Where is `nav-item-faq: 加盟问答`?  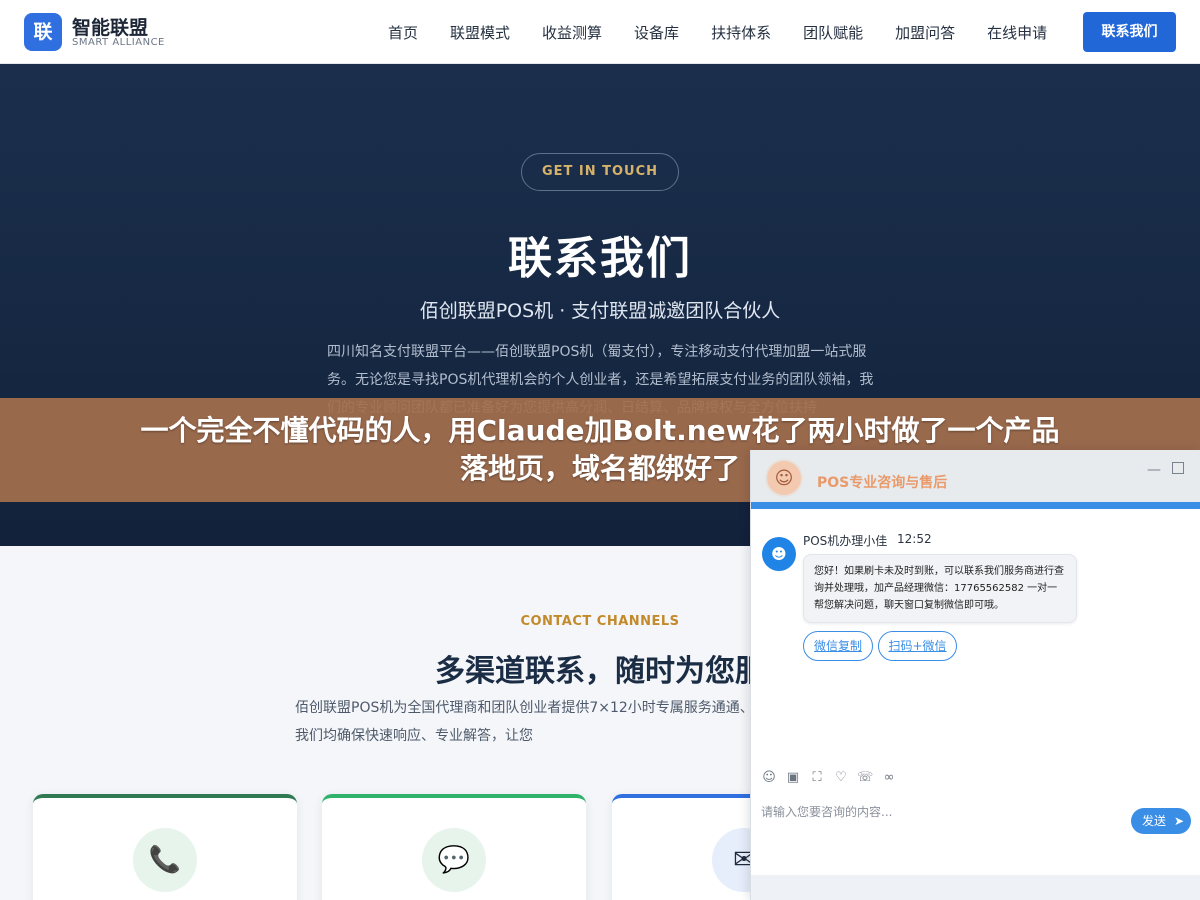 nav-item-faq: 加盟问答 is located at coordinates (925, 32).